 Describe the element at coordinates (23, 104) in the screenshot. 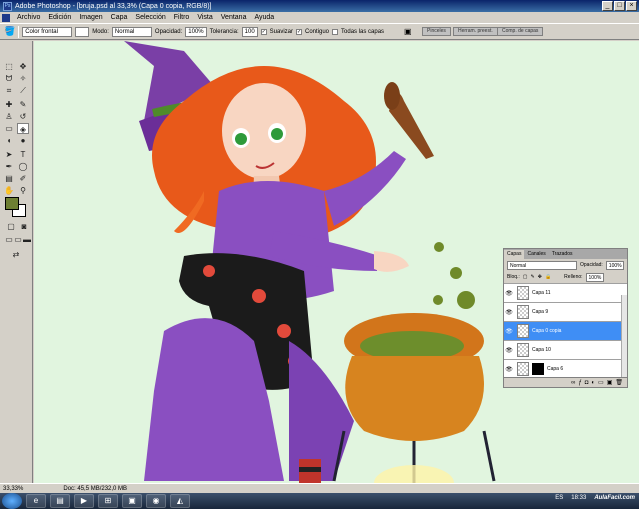

I see `brush-tool-icon: ✎` at that location.